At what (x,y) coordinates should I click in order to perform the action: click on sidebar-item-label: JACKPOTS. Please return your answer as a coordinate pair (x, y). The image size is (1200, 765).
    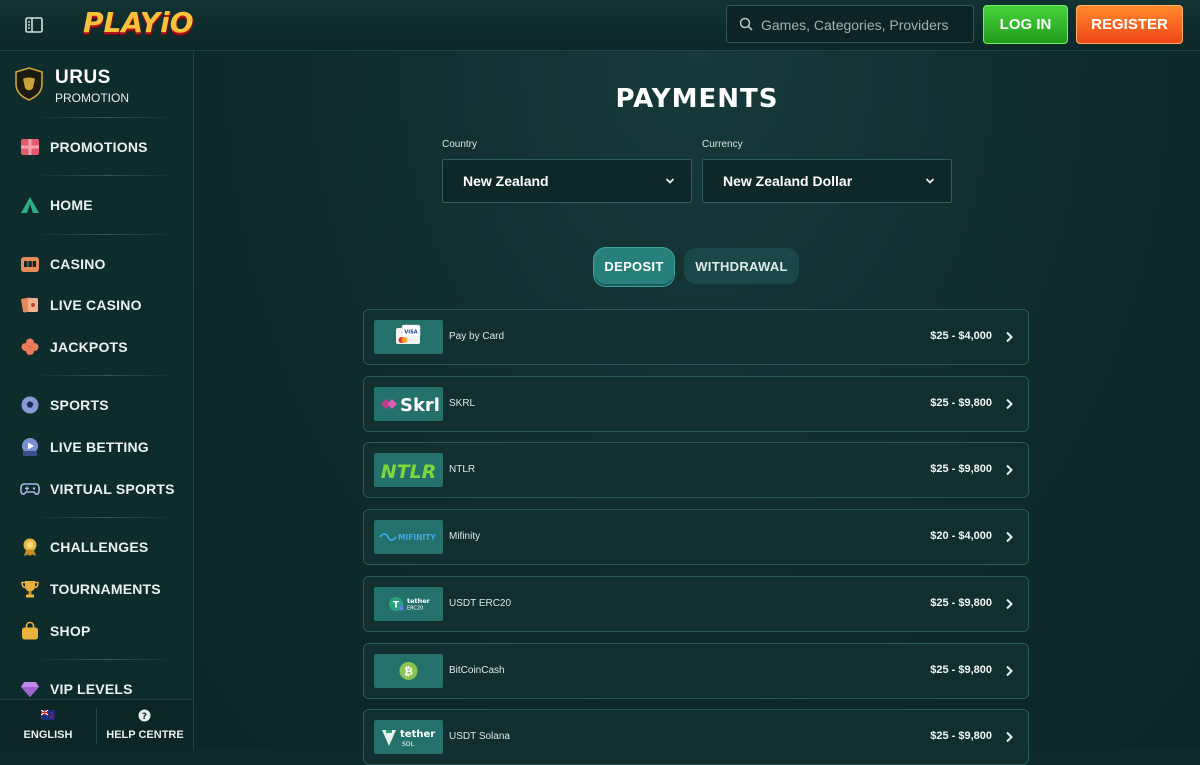
    Looking at the image, I should click on (89, 347).